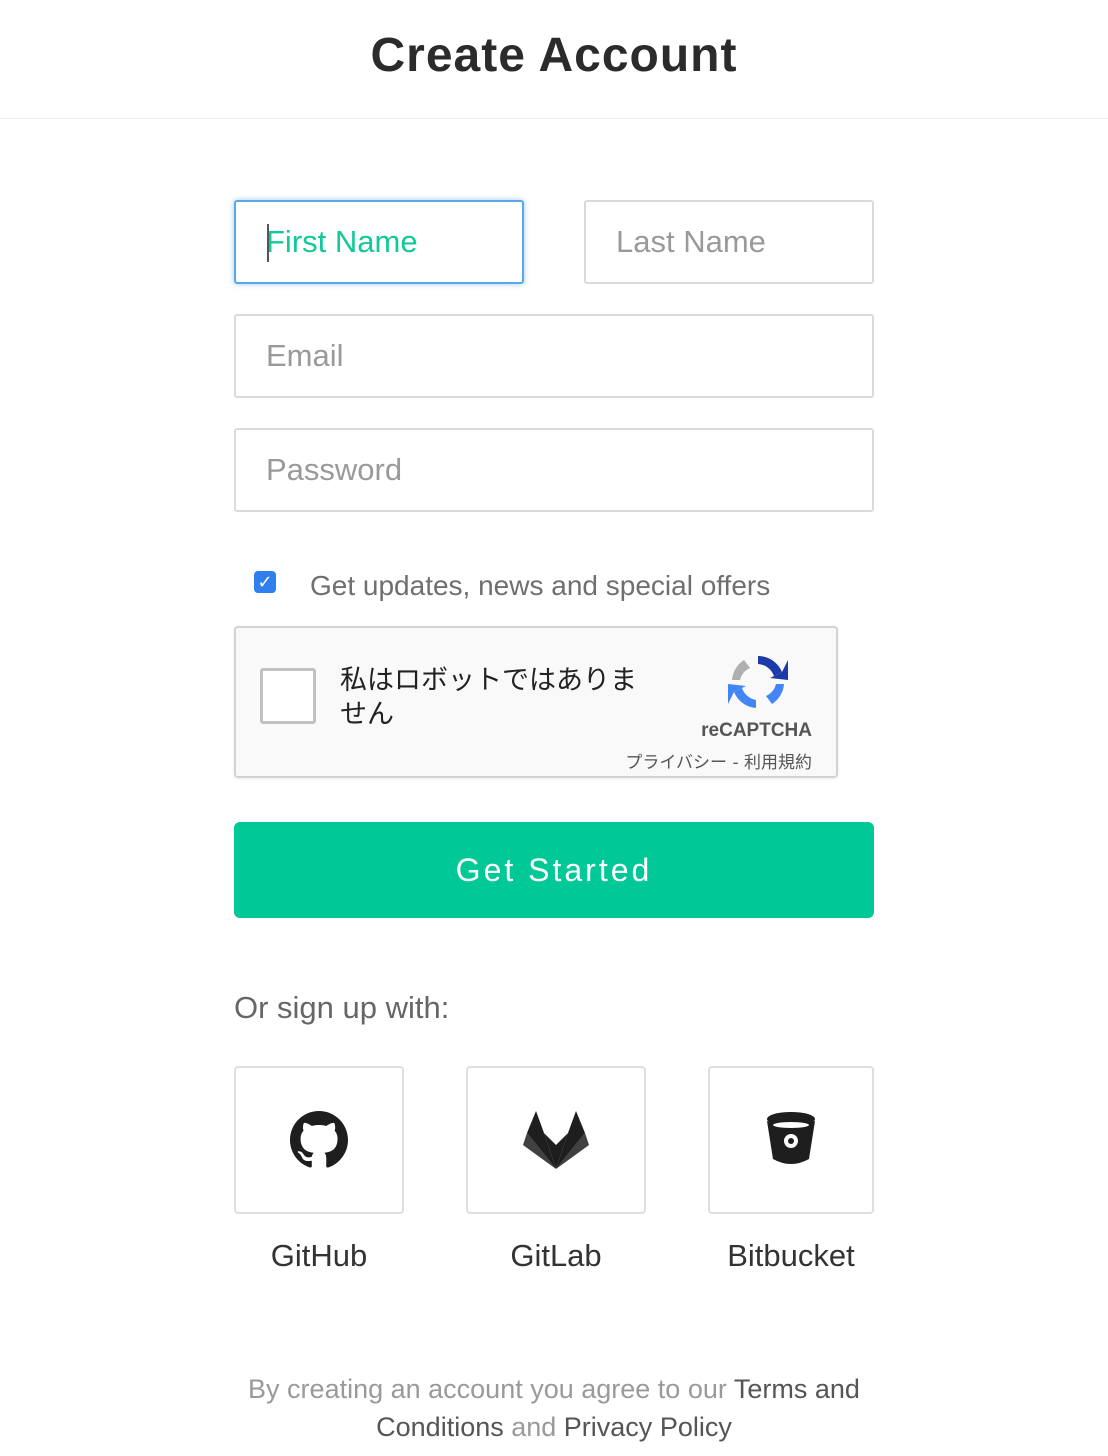  What do you see at coordinates (268, 243) in the screenshot?
I see `text-caret` at bounding box center [268, 243].